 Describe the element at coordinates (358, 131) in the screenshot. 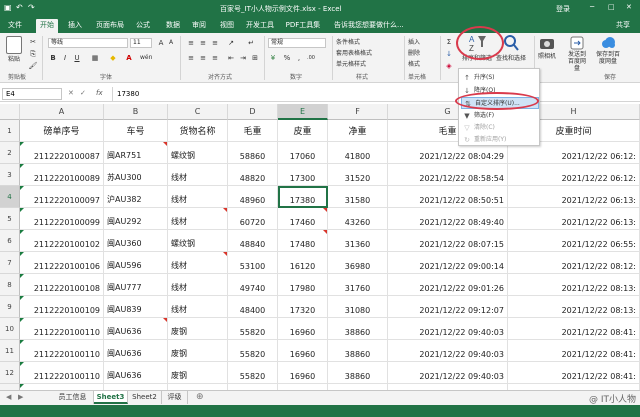

I see `table-header-cell: 净重` at that location.